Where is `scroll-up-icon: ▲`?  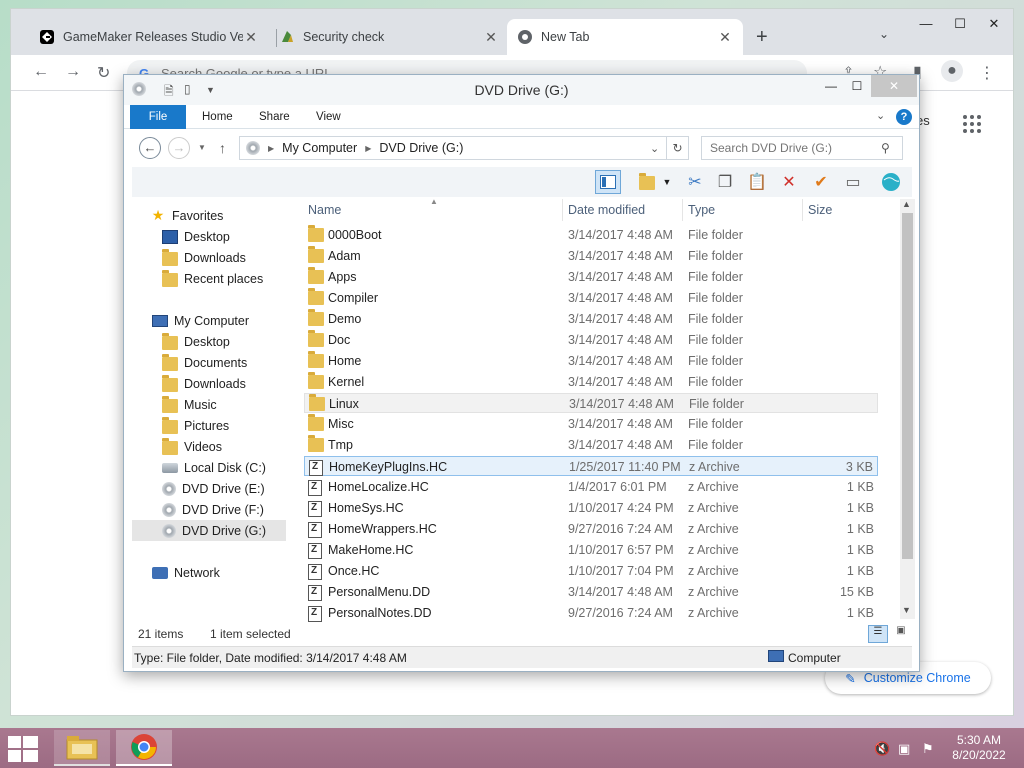
scroll-up-icon: ▲ is located at coordinates (906, 204).